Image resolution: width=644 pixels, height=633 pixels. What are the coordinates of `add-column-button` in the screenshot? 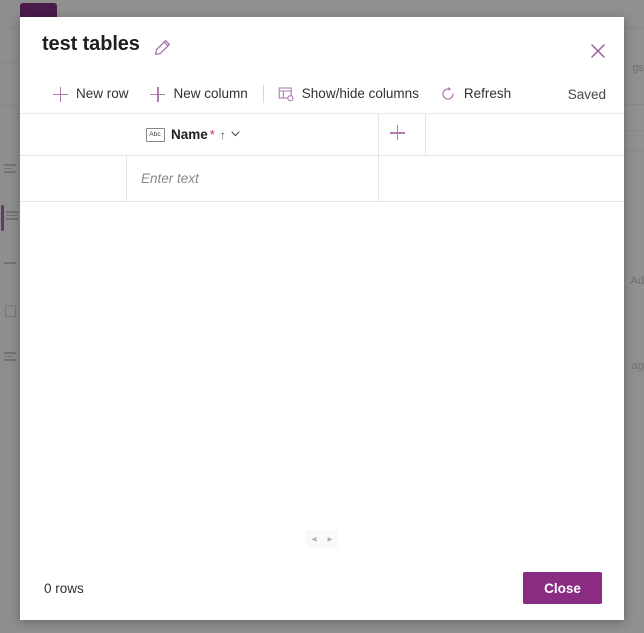 It's located at (402, 134).